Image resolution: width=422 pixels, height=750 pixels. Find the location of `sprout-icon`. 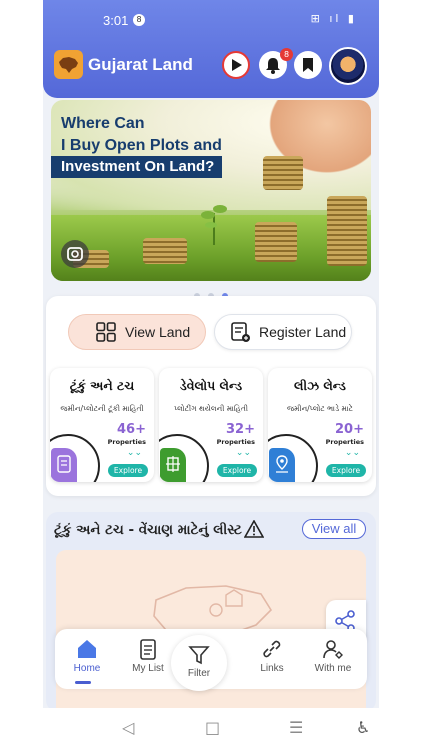

sprout-icon is located at coordinates (214, 225).